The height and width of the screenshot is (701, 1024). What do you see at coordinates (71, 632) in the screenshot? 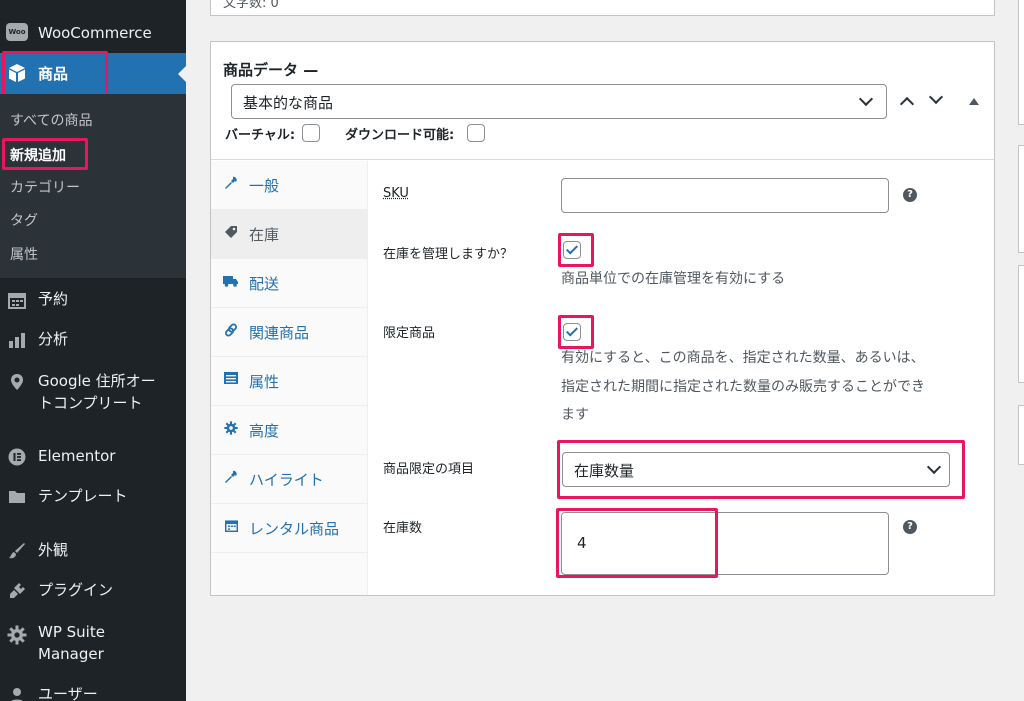
I see `menu-wp-suite-label-line1: WP Suite` at bounding box center [71, 632].